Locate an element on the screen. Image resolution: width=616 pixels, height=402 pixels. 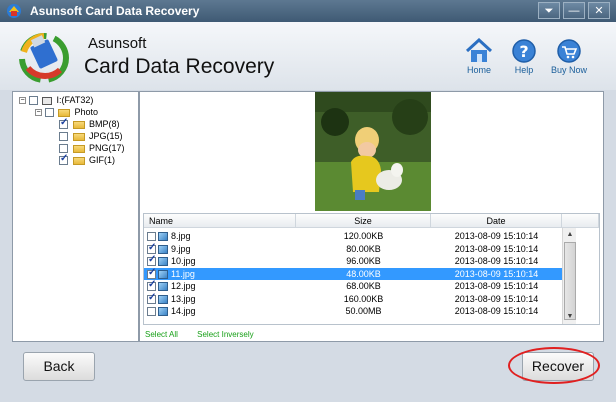
buy-now-button: Buy Now is located at coordinates (569, 56).